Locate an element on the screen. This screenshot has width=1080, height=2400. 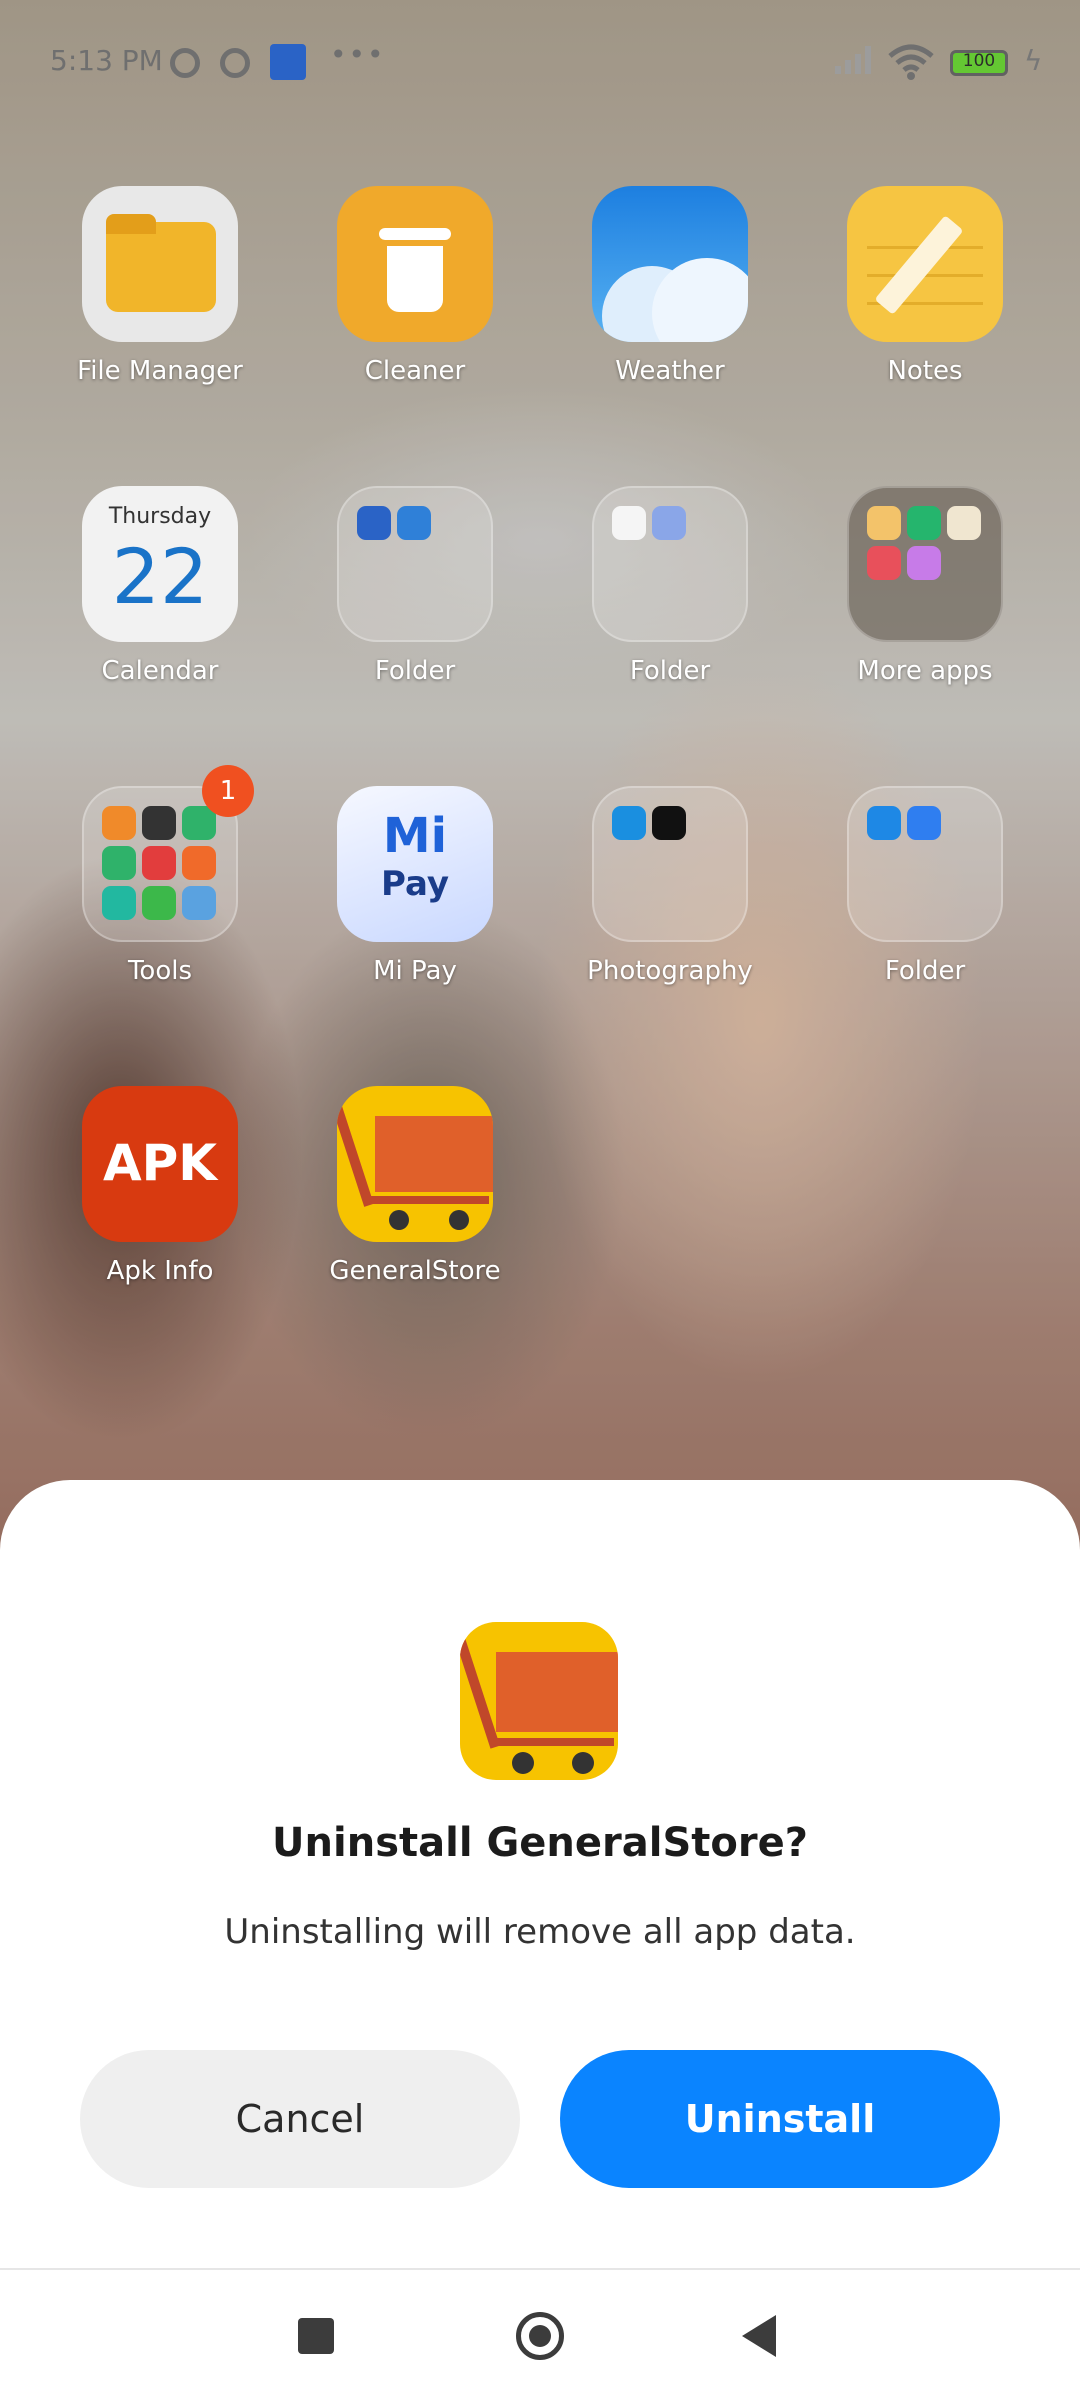
app-file-manager: File Manager is located at coordinates (160, 286).